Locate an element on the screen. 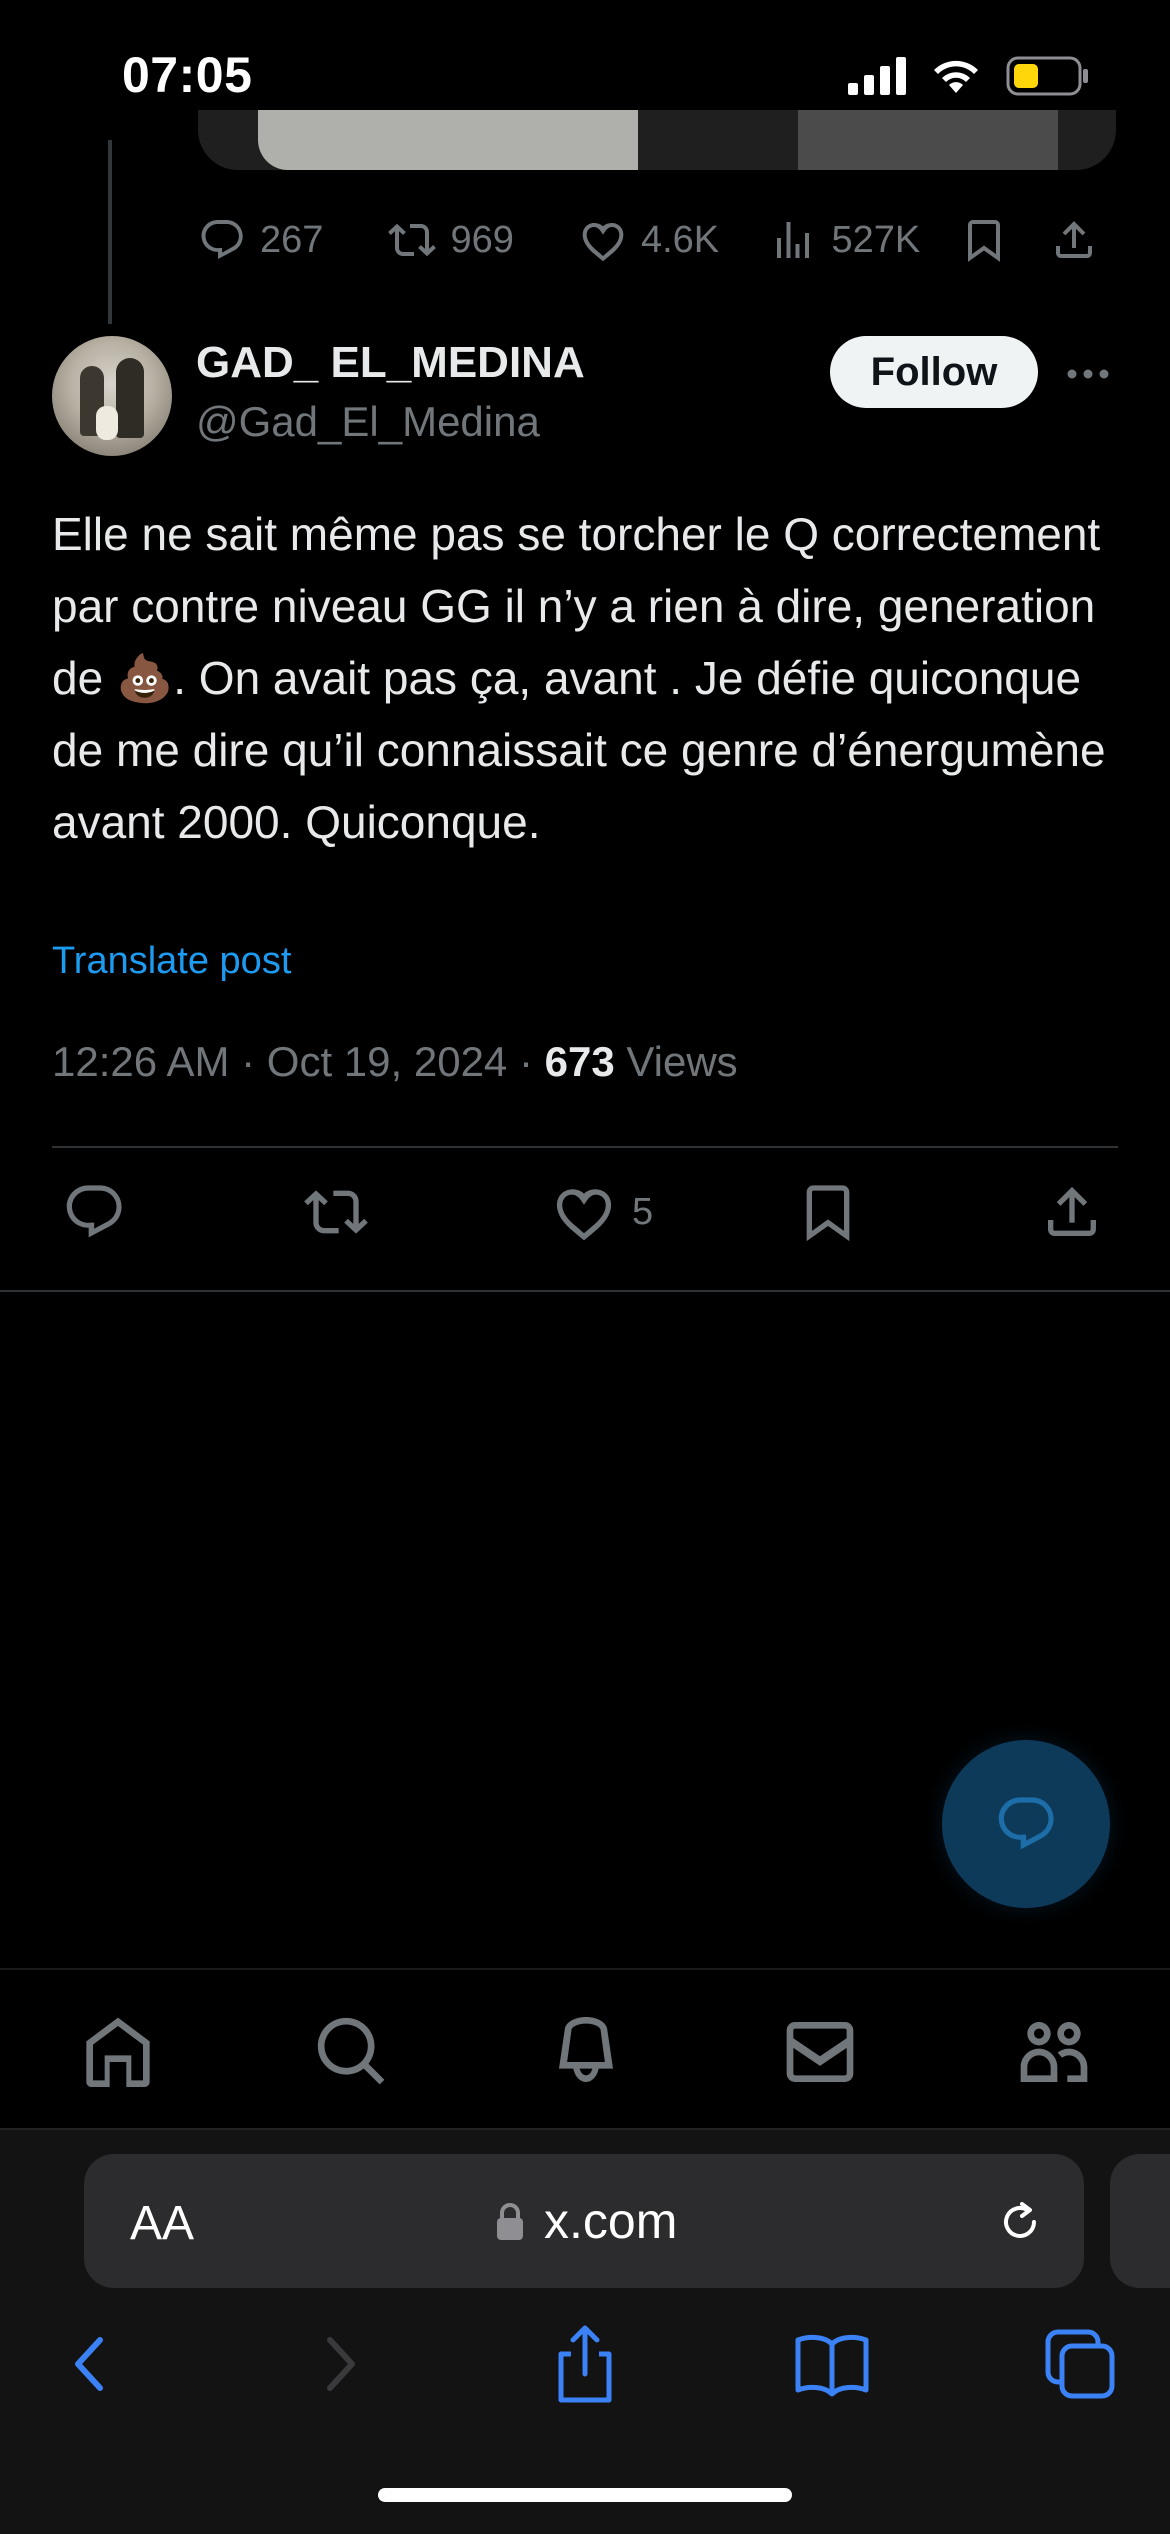 The image size is (1170, 2534). views-count: 673 is located at coordinates (579, 1061).